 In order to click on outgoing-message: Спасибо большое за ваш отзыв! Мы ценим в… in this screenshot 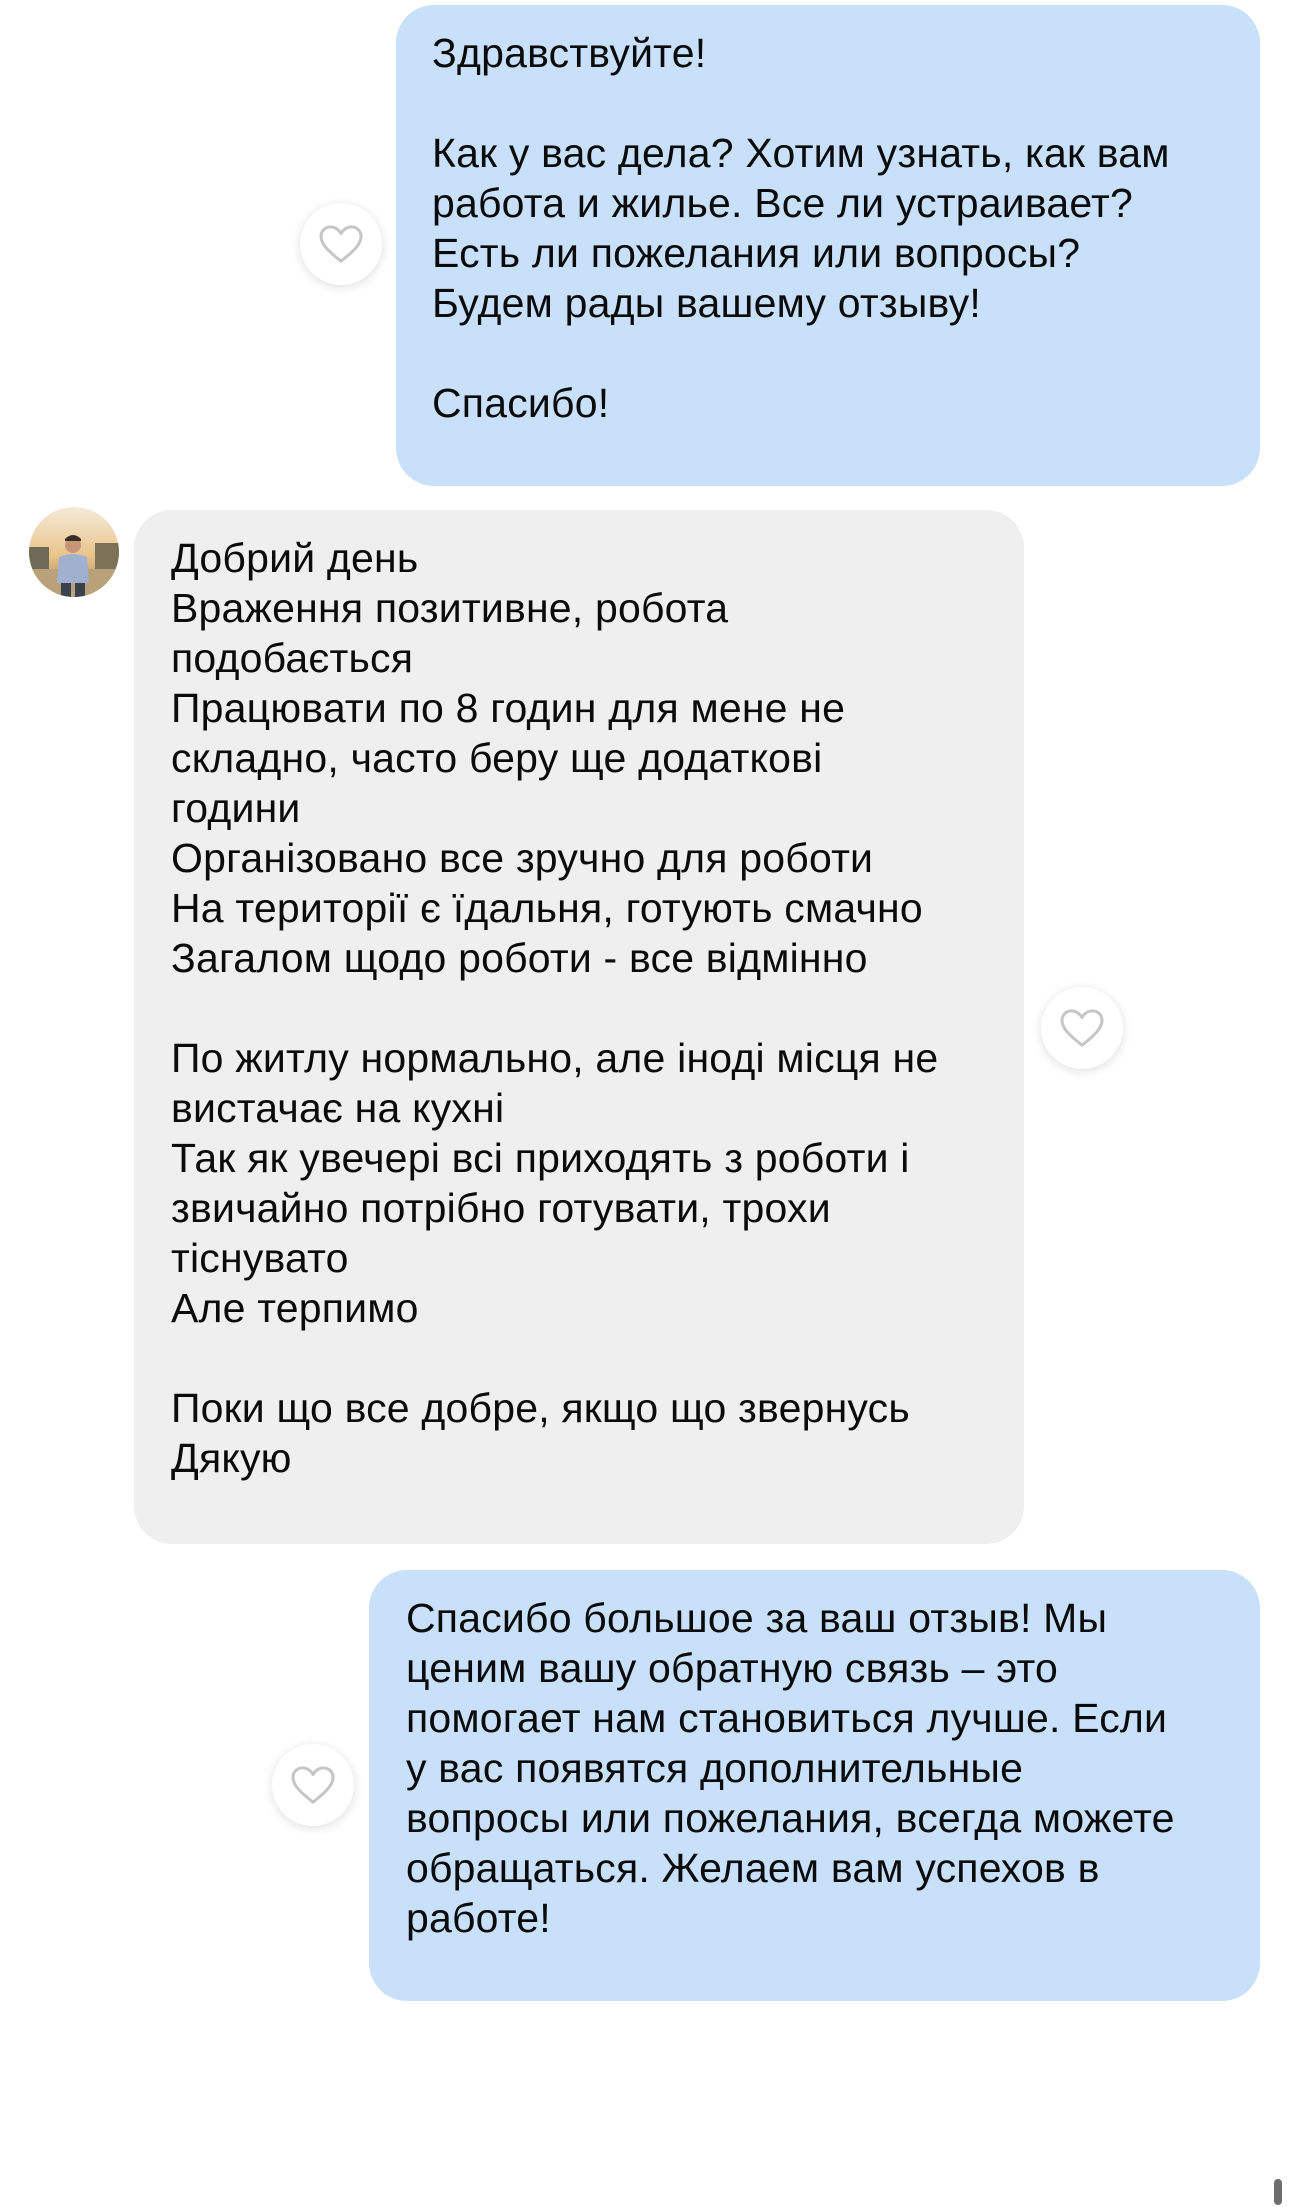, I will do `click(814, 1785)`.